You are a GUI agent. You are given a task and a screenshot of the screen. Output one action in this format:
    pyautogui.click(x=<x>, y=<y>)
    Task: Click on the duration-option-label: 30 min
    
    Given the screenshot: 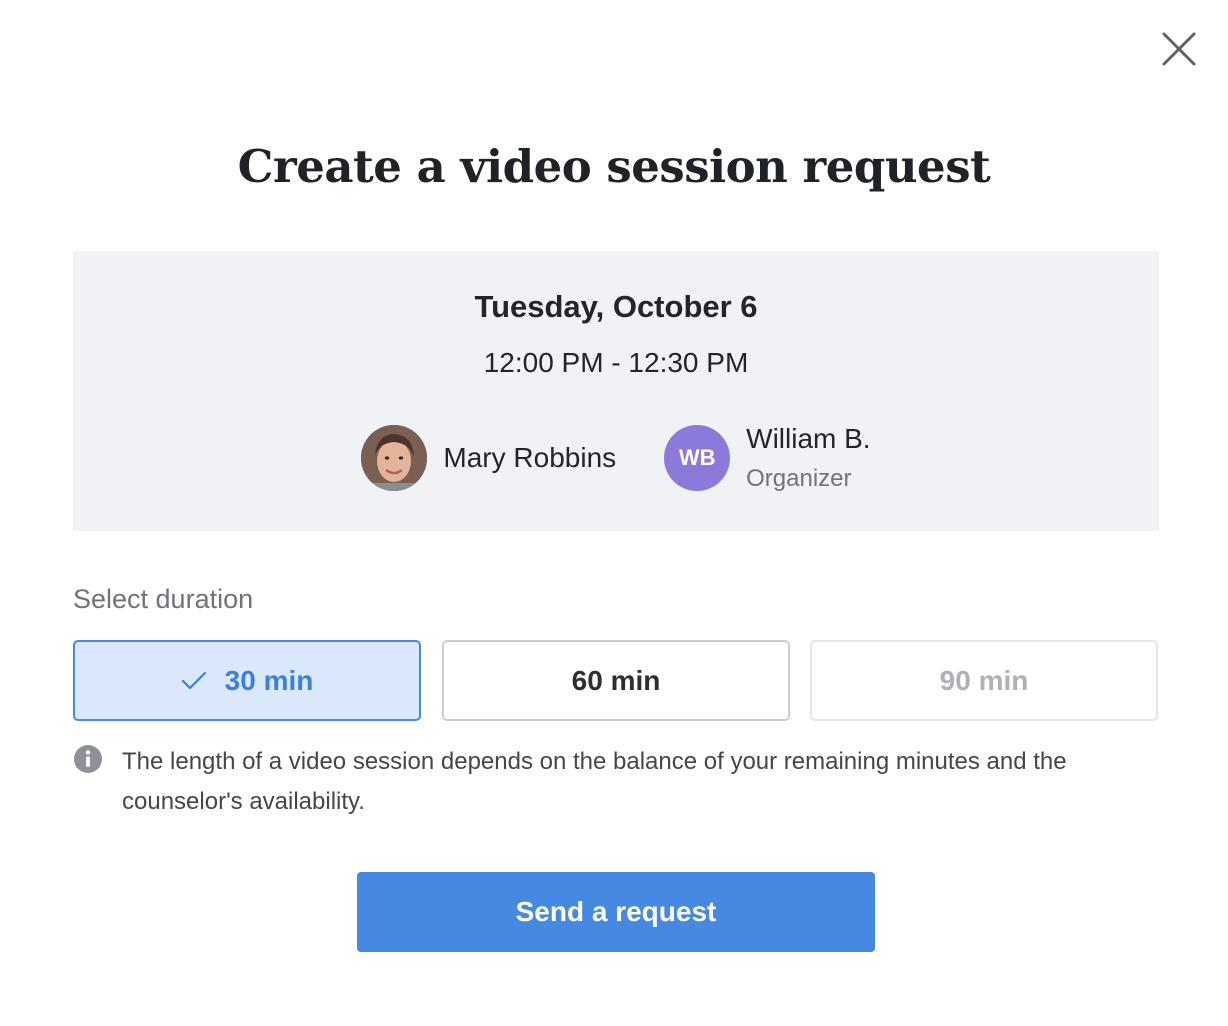 What is the action you would take?
    pyautogui.click(x=269, y=680)
    